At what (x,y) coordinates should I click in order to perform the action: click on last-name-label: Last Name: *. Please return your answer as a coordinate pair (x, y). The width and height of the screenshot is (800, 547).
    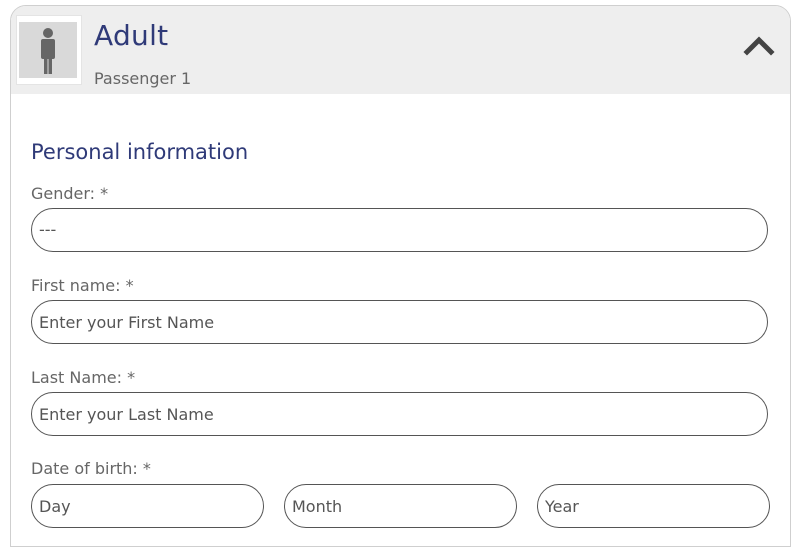
    Looking at the image, I should click on (83, 377).